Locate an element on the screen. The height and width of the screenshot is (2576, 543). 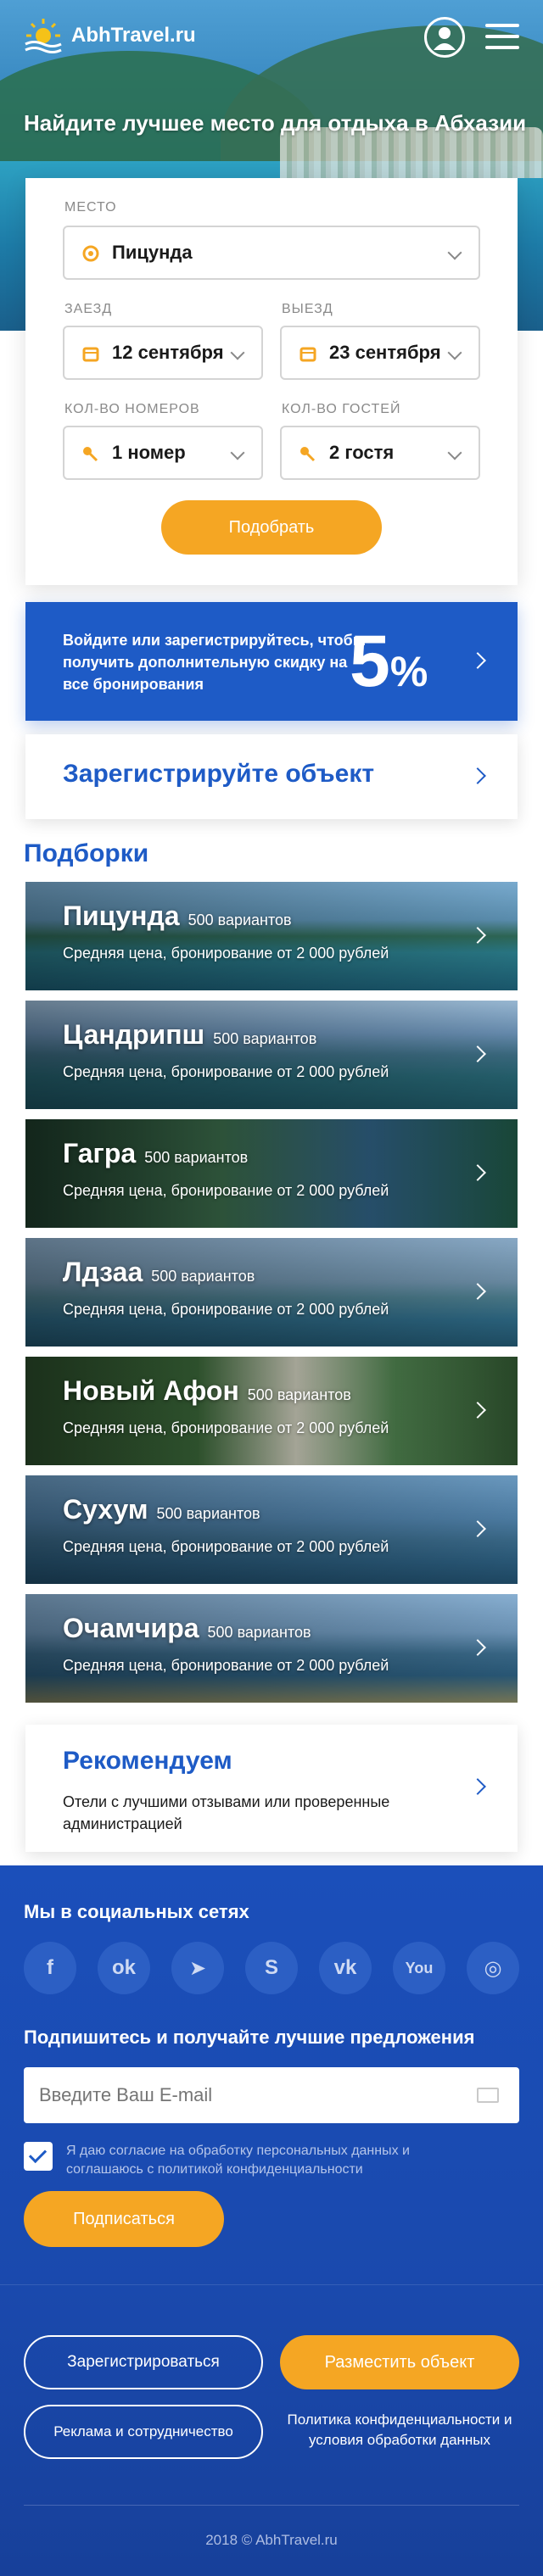
place-select: Пицунда is located at coordinates (271, 253).